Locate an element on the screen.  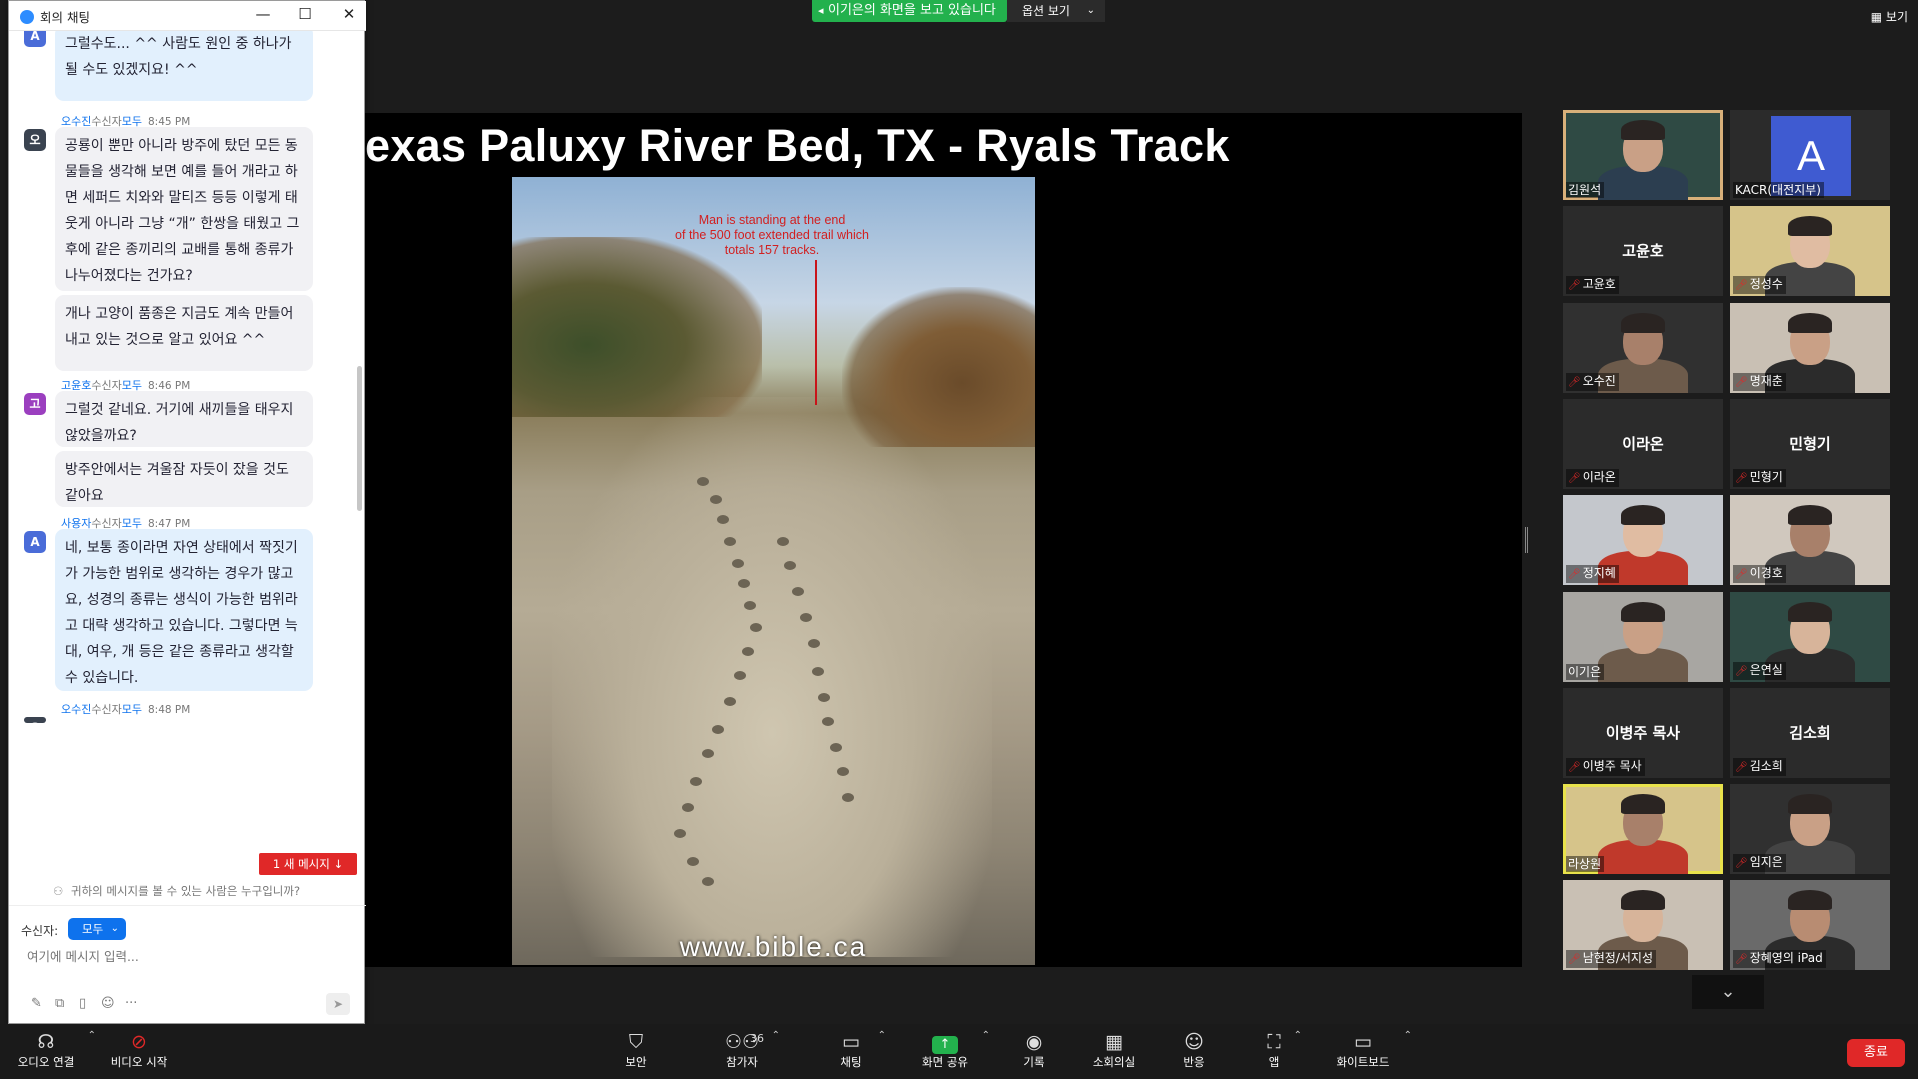
participant-tile: 🎤︎ 남현정/서지성 is located at coordinates (1643, 925).